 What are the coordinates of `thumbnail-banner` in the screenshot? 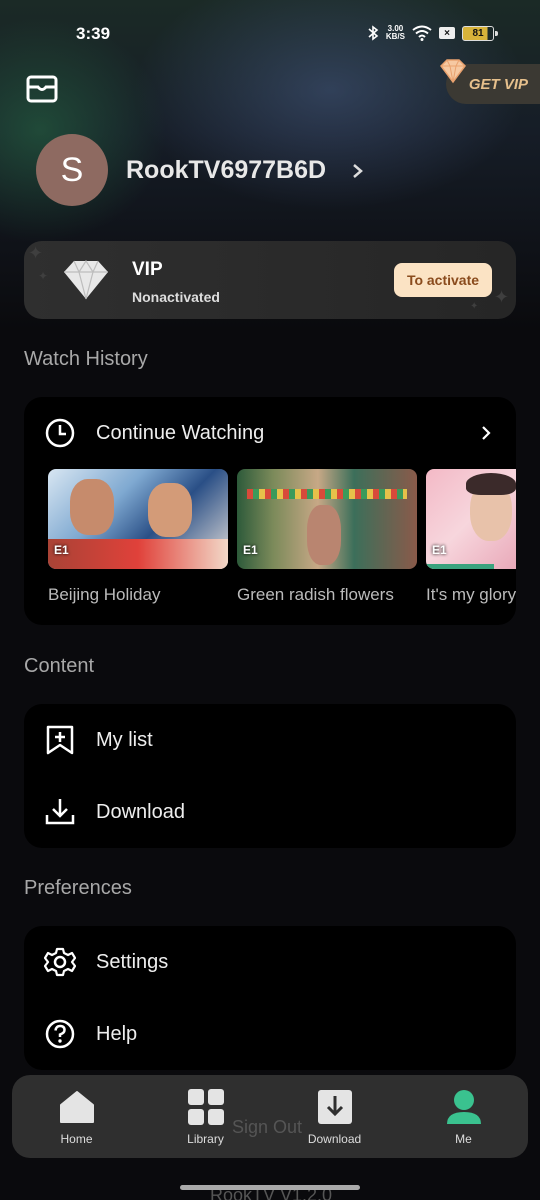 It's located at (138, 554).